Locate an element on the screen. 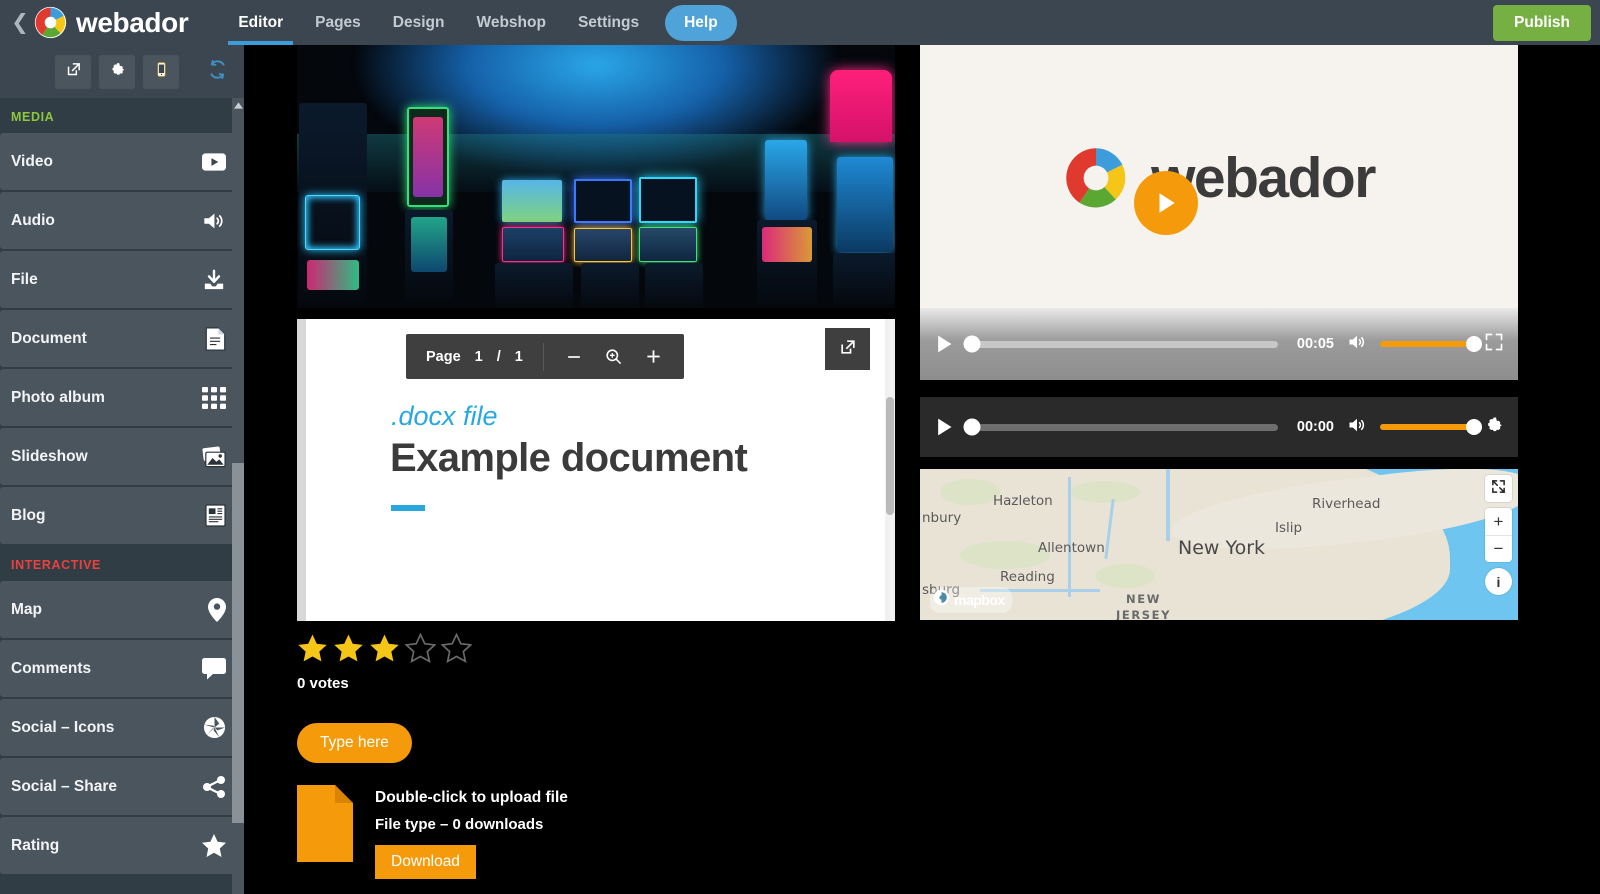 Image resolution: width=1600 pixels, height=894 pixels. brand: webador is located at coordinates (128, 22).